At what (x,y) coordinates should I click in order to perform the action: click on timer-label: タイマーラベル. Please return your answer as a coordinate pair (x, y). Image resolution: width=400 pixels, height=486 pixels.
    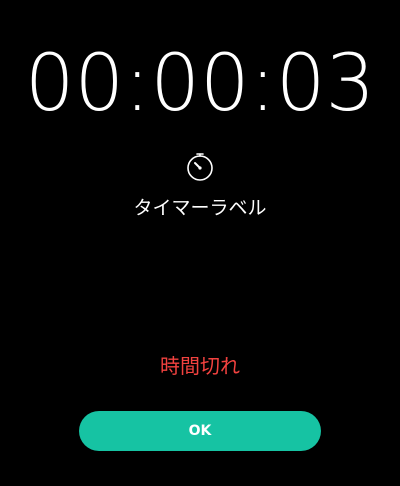
    Looking at the image, I should click on (200, 208).